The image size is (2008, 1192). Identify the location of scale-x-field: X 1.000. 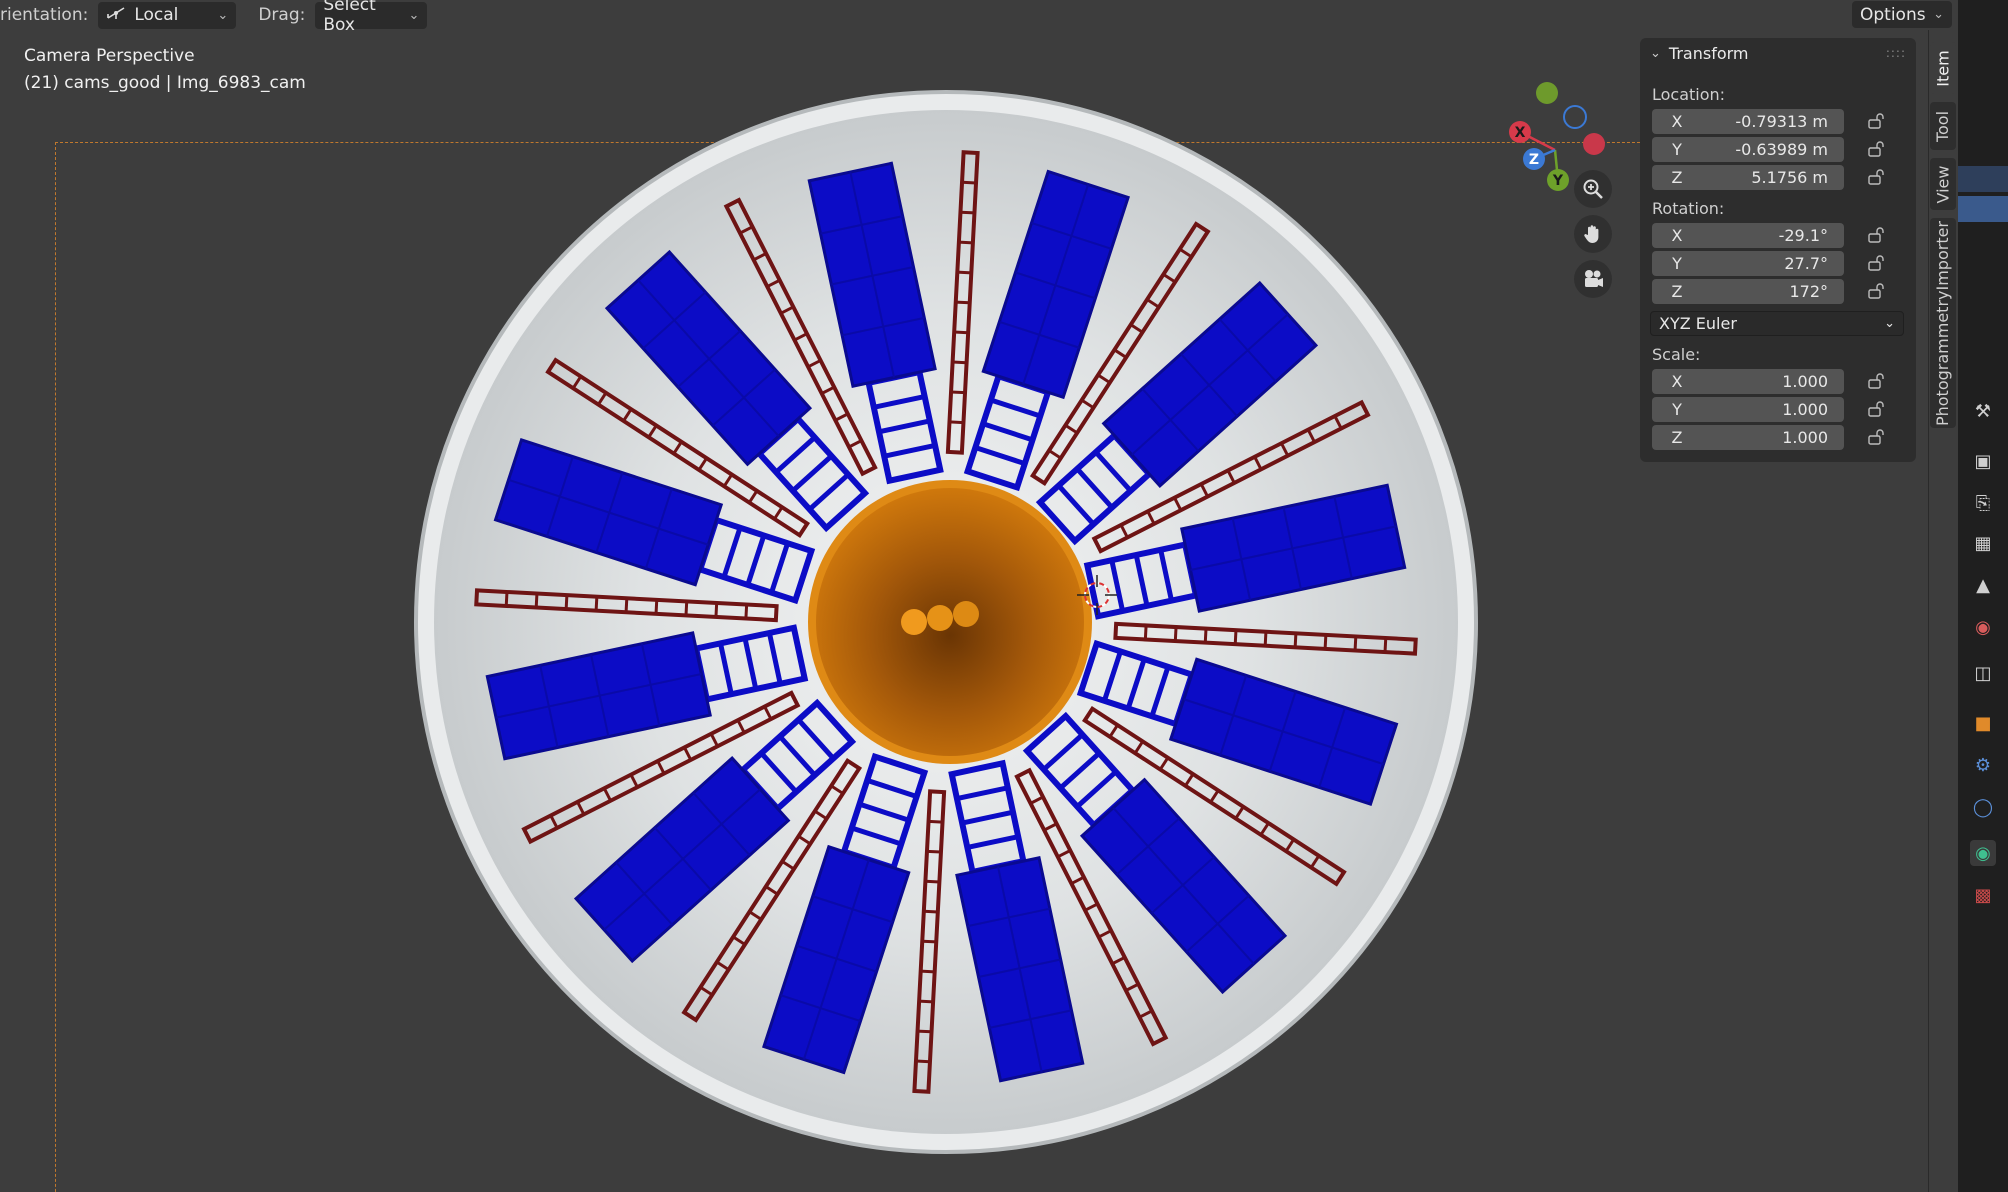
(1748, 381).